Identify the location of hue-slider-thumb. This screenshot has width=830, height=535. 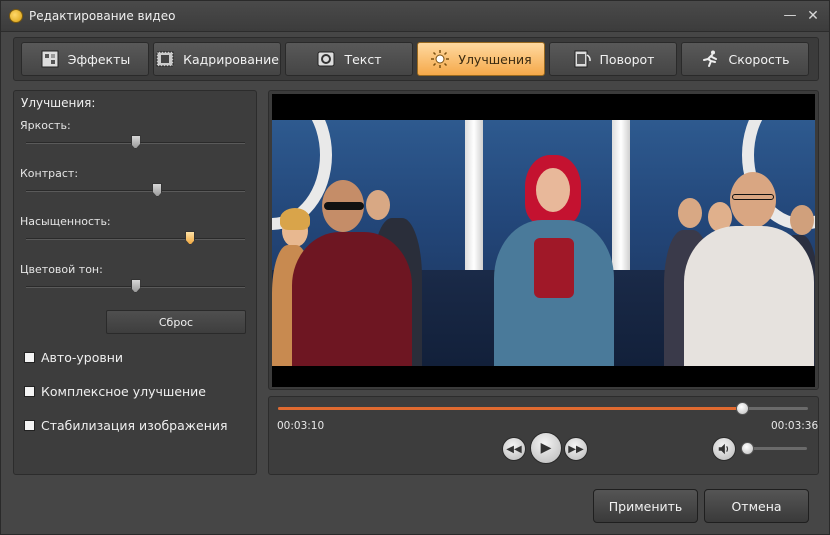
(135, 286).